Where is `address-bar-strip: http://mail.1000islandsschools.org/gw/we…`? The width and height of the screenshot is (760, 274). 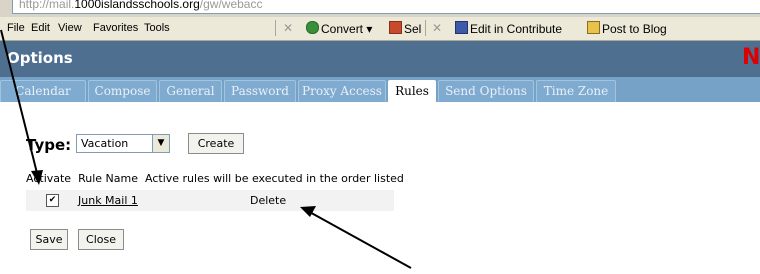
address-bar-strip: http://mail.1000islandsschools.org/gw/we… is located at coordinates (380, 8).